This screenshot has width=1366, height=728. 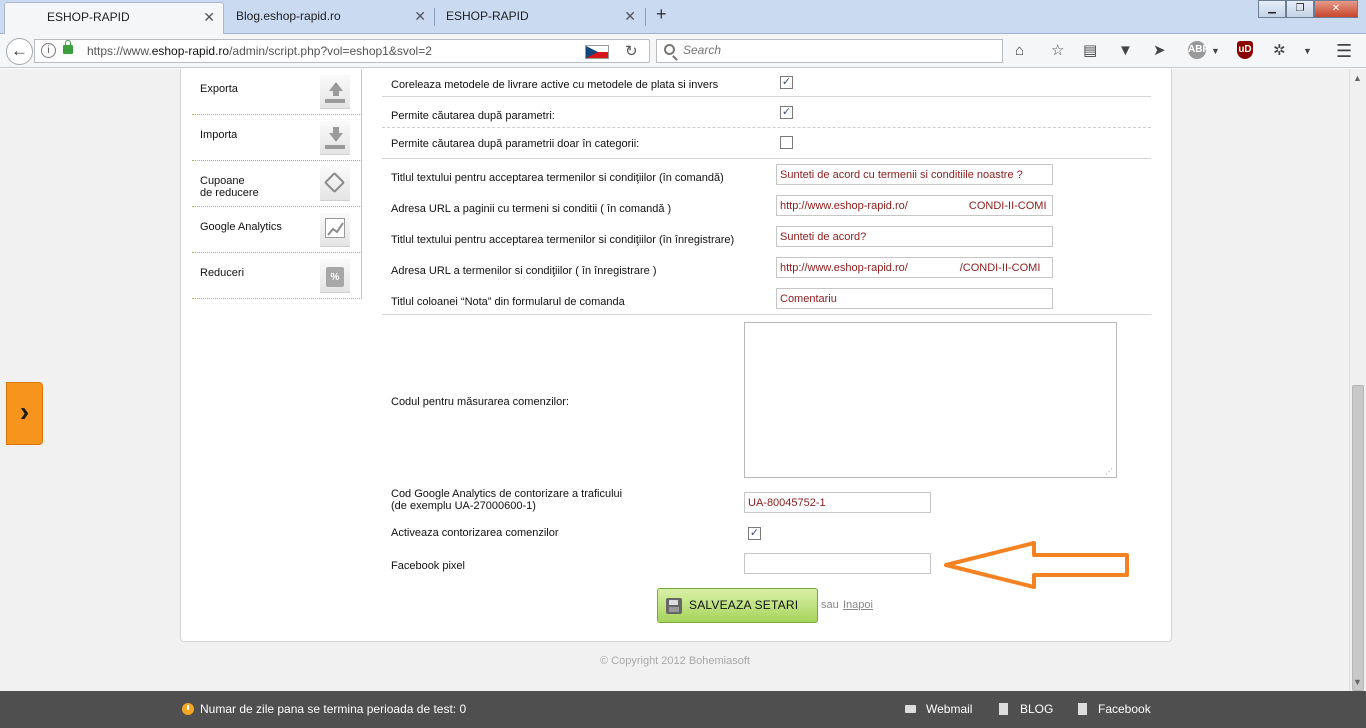 What do you see at coordinates (1272, 9) in the screenshot?
I see `minimize-button: ▁` at bounding box center [1272, 9].